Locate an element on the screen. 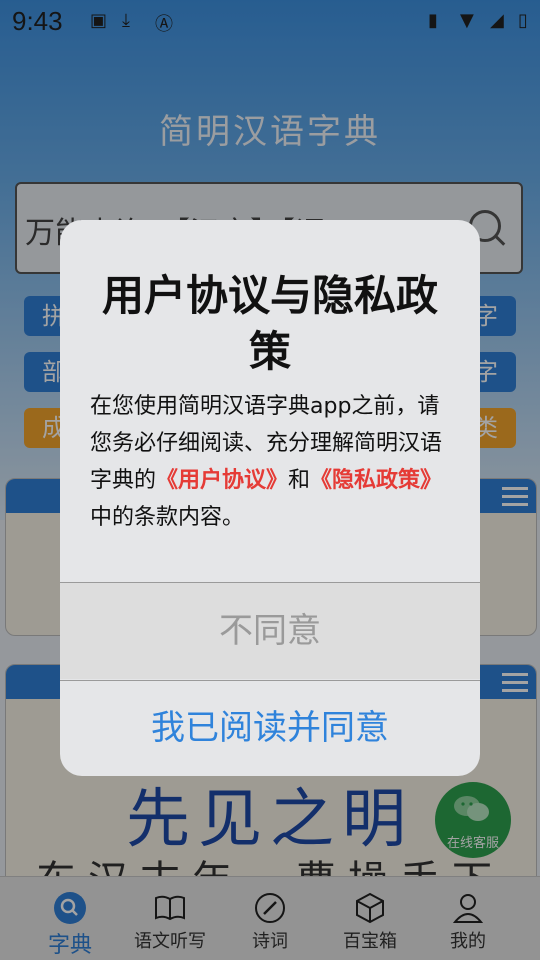 The width and height of the screenshot is (540, 960). dialog-body-and: 和 is located at coordinates (299, 480).